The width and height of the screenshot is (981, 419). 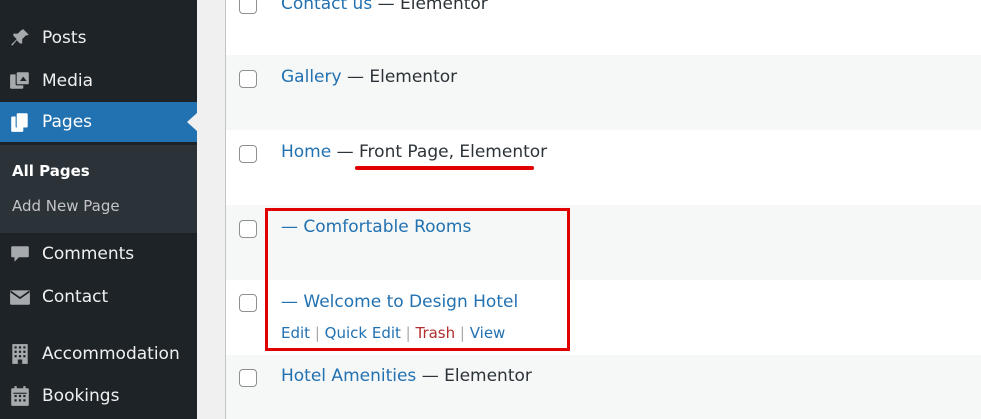 I want to click on menu-label-posts: Posts, so click(x=64, y=38).